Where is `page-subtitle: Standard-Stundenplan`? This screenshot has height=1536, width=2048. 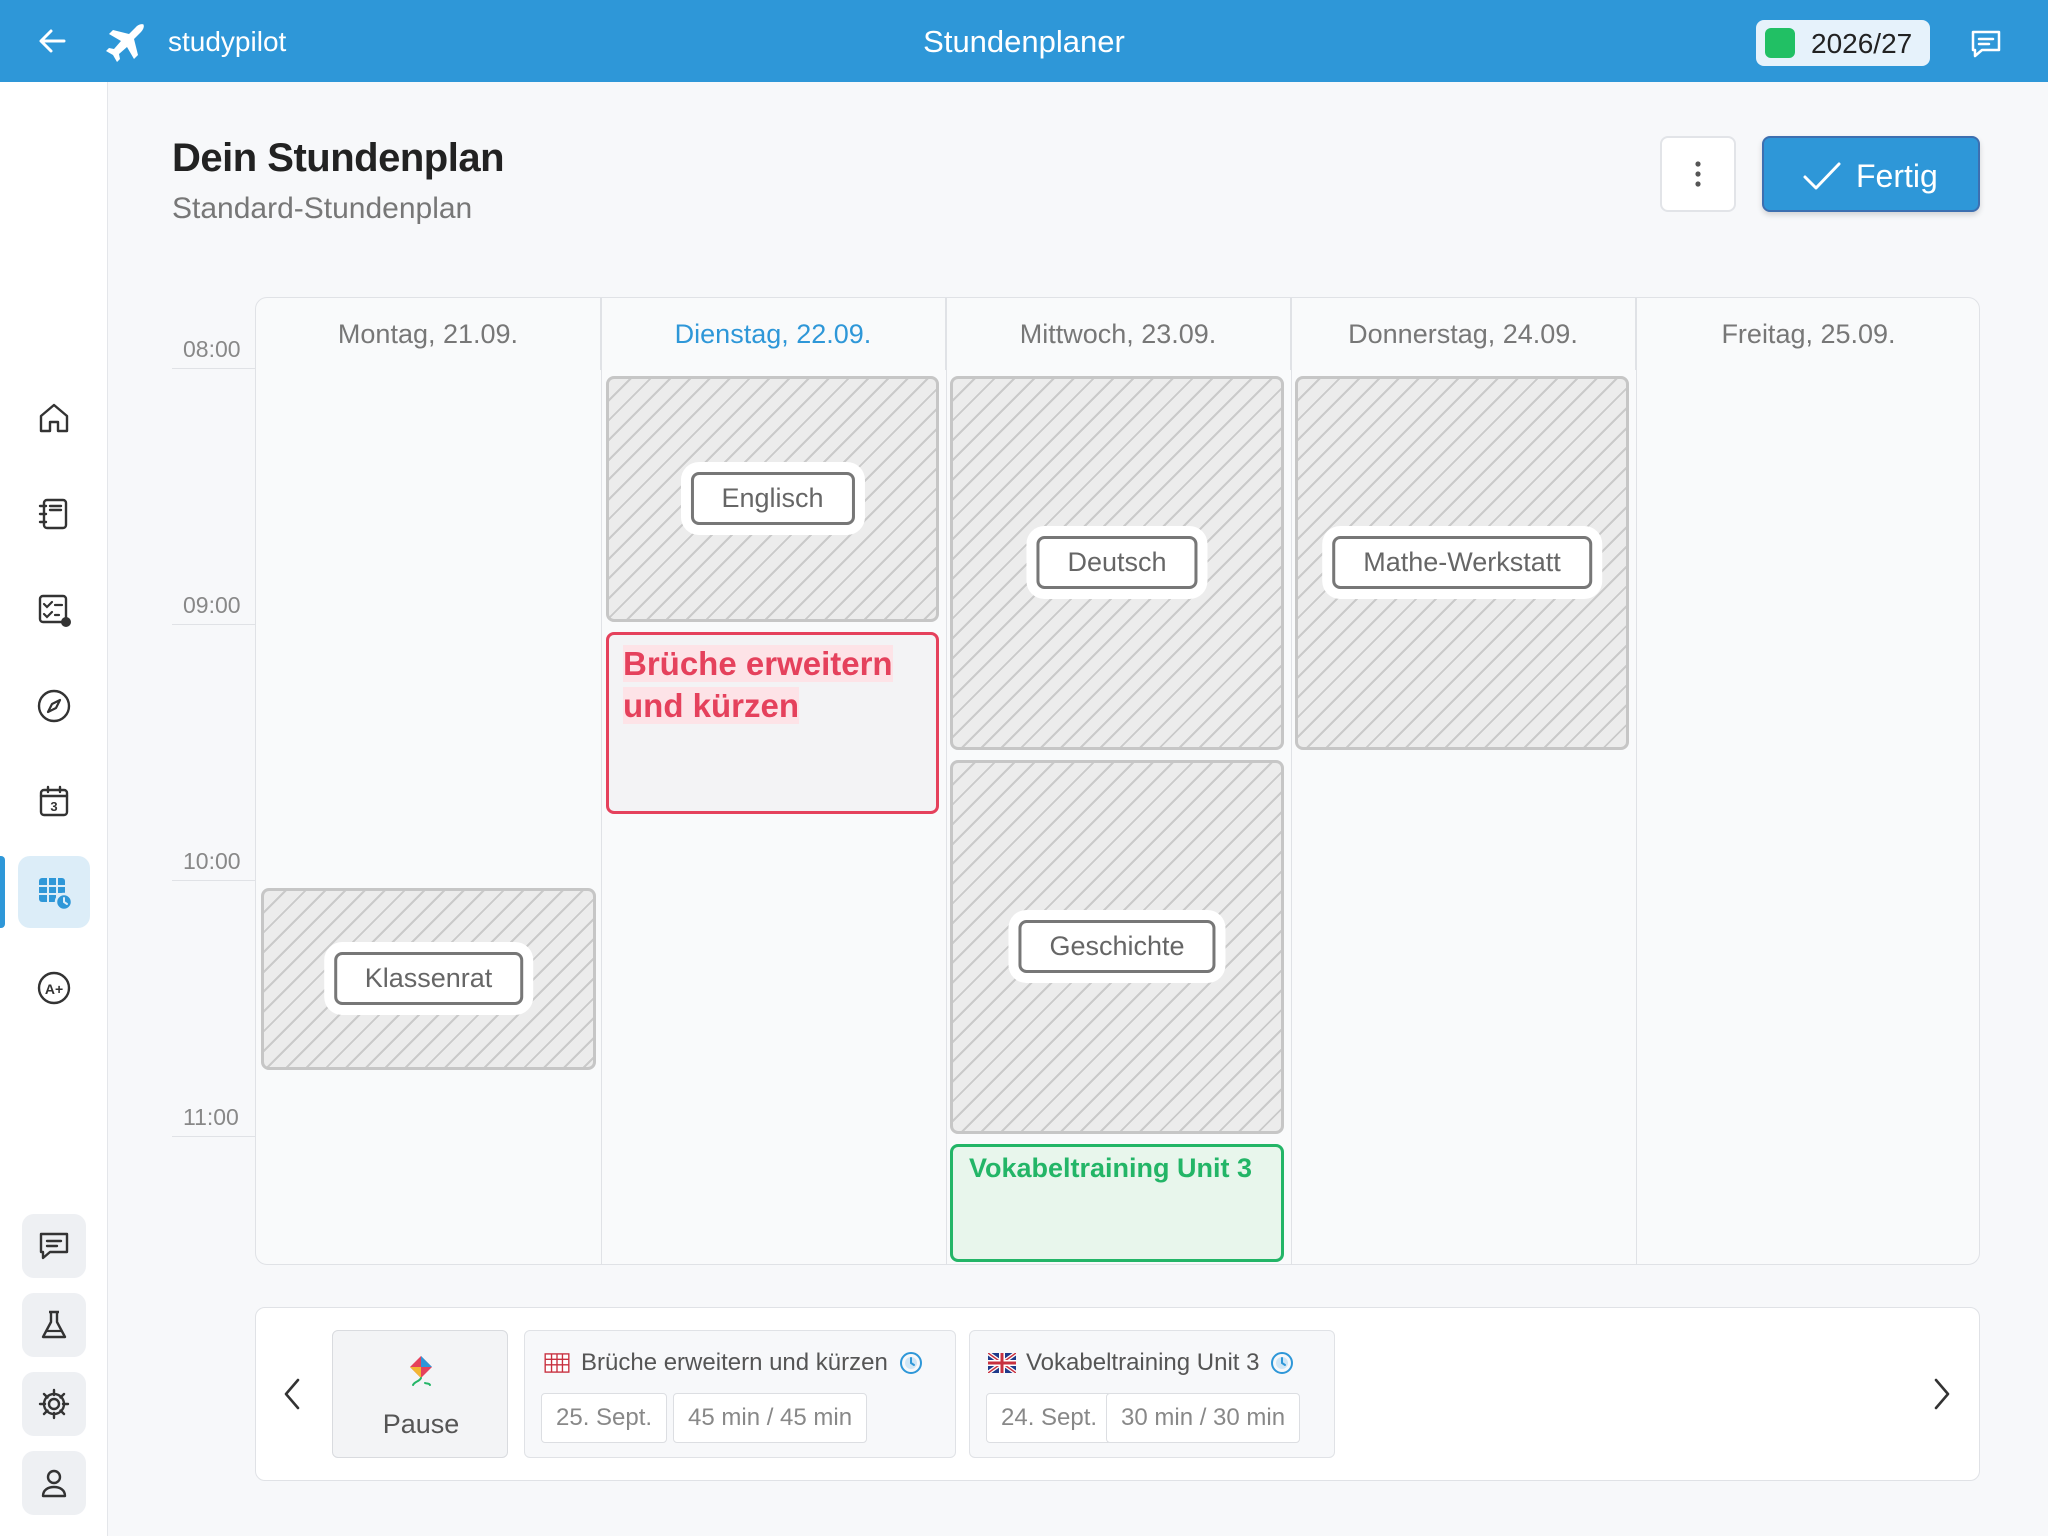 page-subtitle: Standard-Stundenplan is located at coordinates (322, 208).